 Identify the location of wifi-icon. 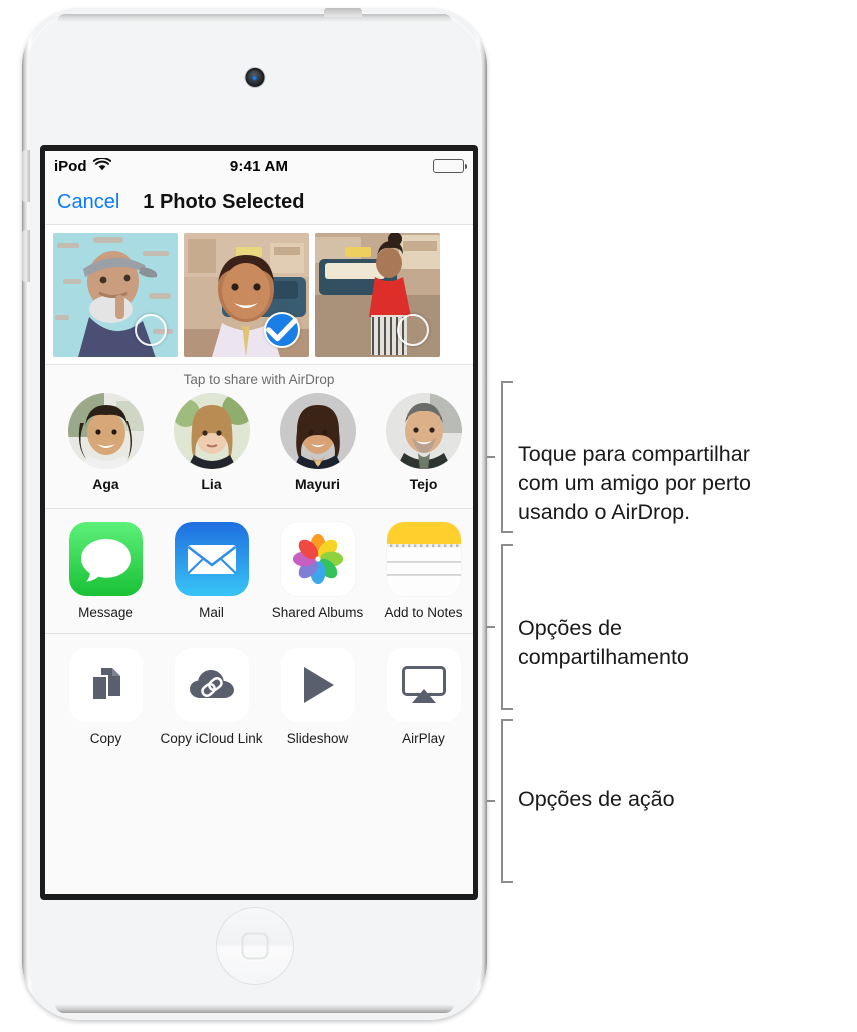
(101, 165).